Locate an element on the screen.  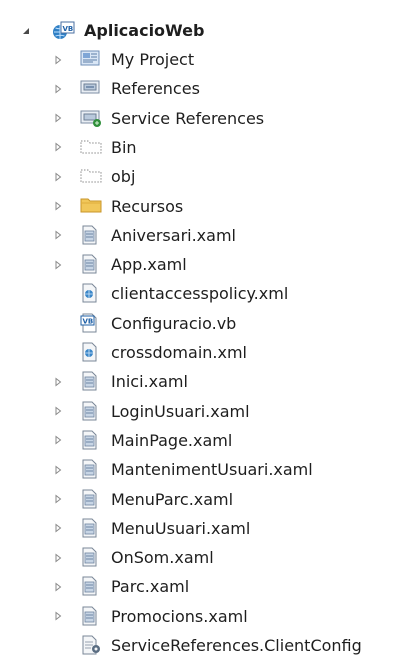
tree-item: OnSom.xaml is located at coordinates (201, 557).